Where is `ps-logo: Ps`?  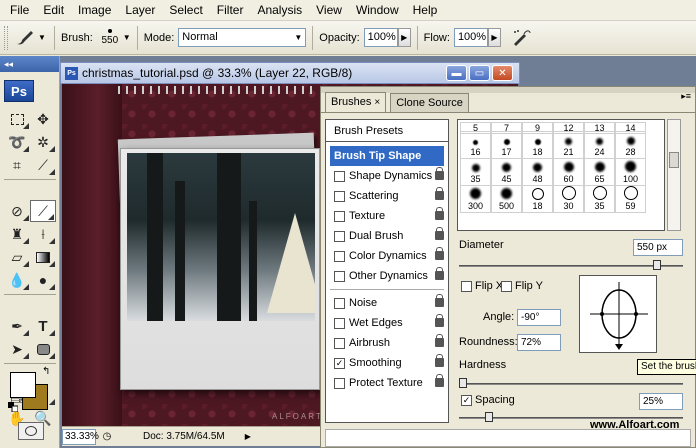 ps-logo: Ps is located at coordinates (19, 91).